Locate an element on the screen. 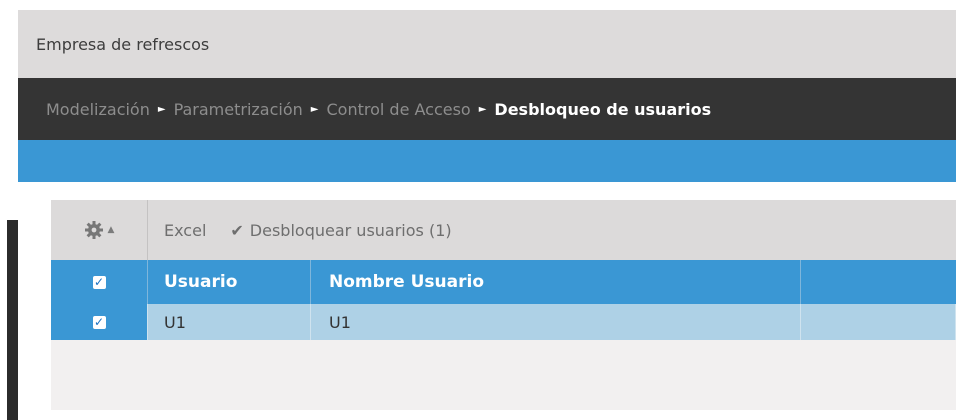 This screenshot has height=420, width=956. grid-header-row: ✓ Usuario Nombre Usuario is located at coordinates (503, 282).